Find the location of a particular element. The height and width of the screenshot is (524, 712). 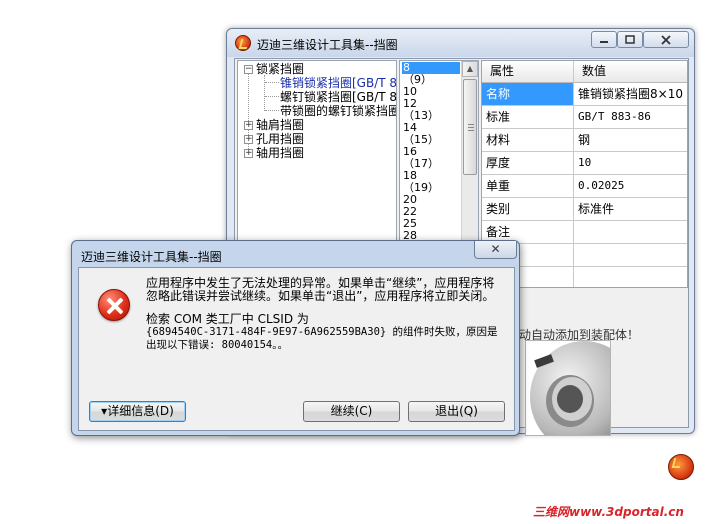

property-name: 名称 is located at coordinates (528, 94).